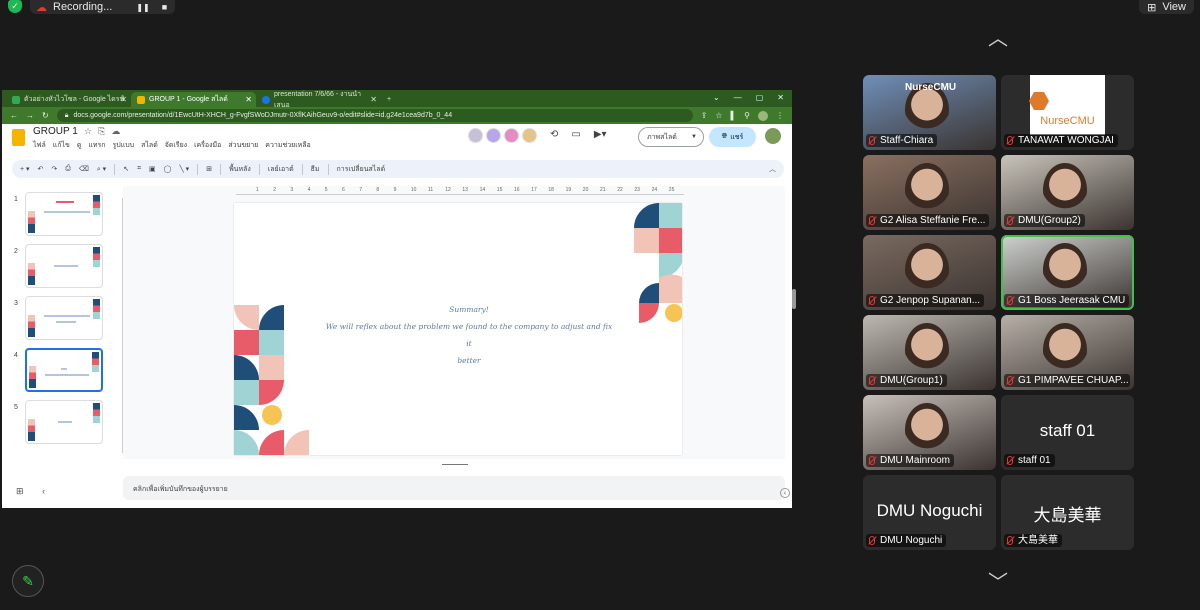 Image resolution: width=1200 pixels, height=610 pixels. I want to click on grid-view-icon: ⊞, so click(20, 491).